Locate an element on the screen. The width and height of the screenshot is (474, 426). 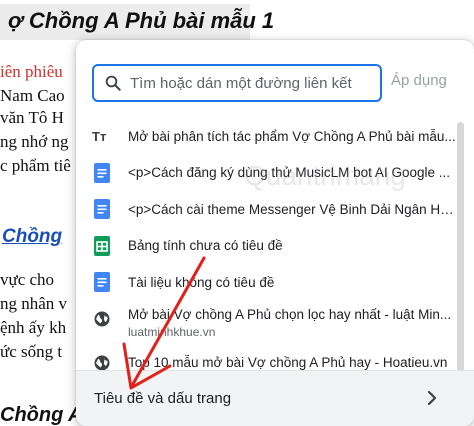
list-item-label: Bảng tính chưa có tiêu đề is located at coordinates (205, 246).